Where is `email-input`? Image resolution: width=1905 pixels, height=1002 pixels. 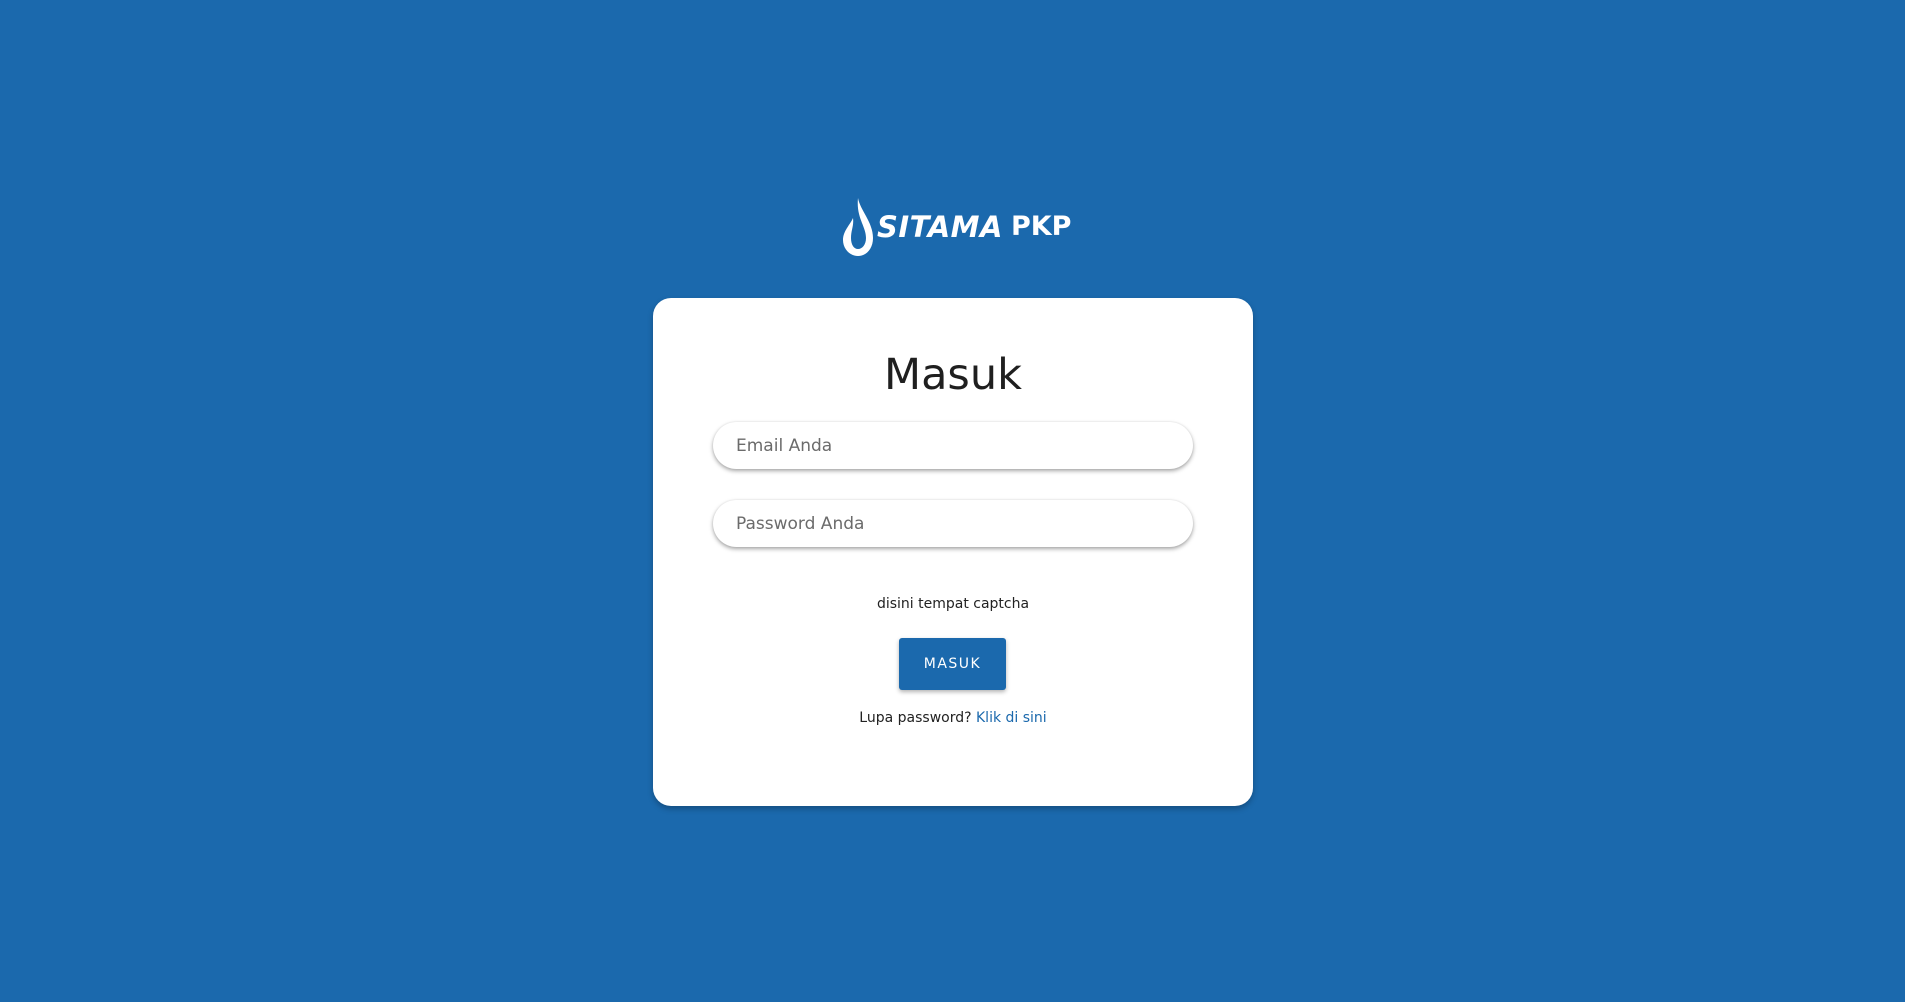
email-input is located at coordinates (953, 445).